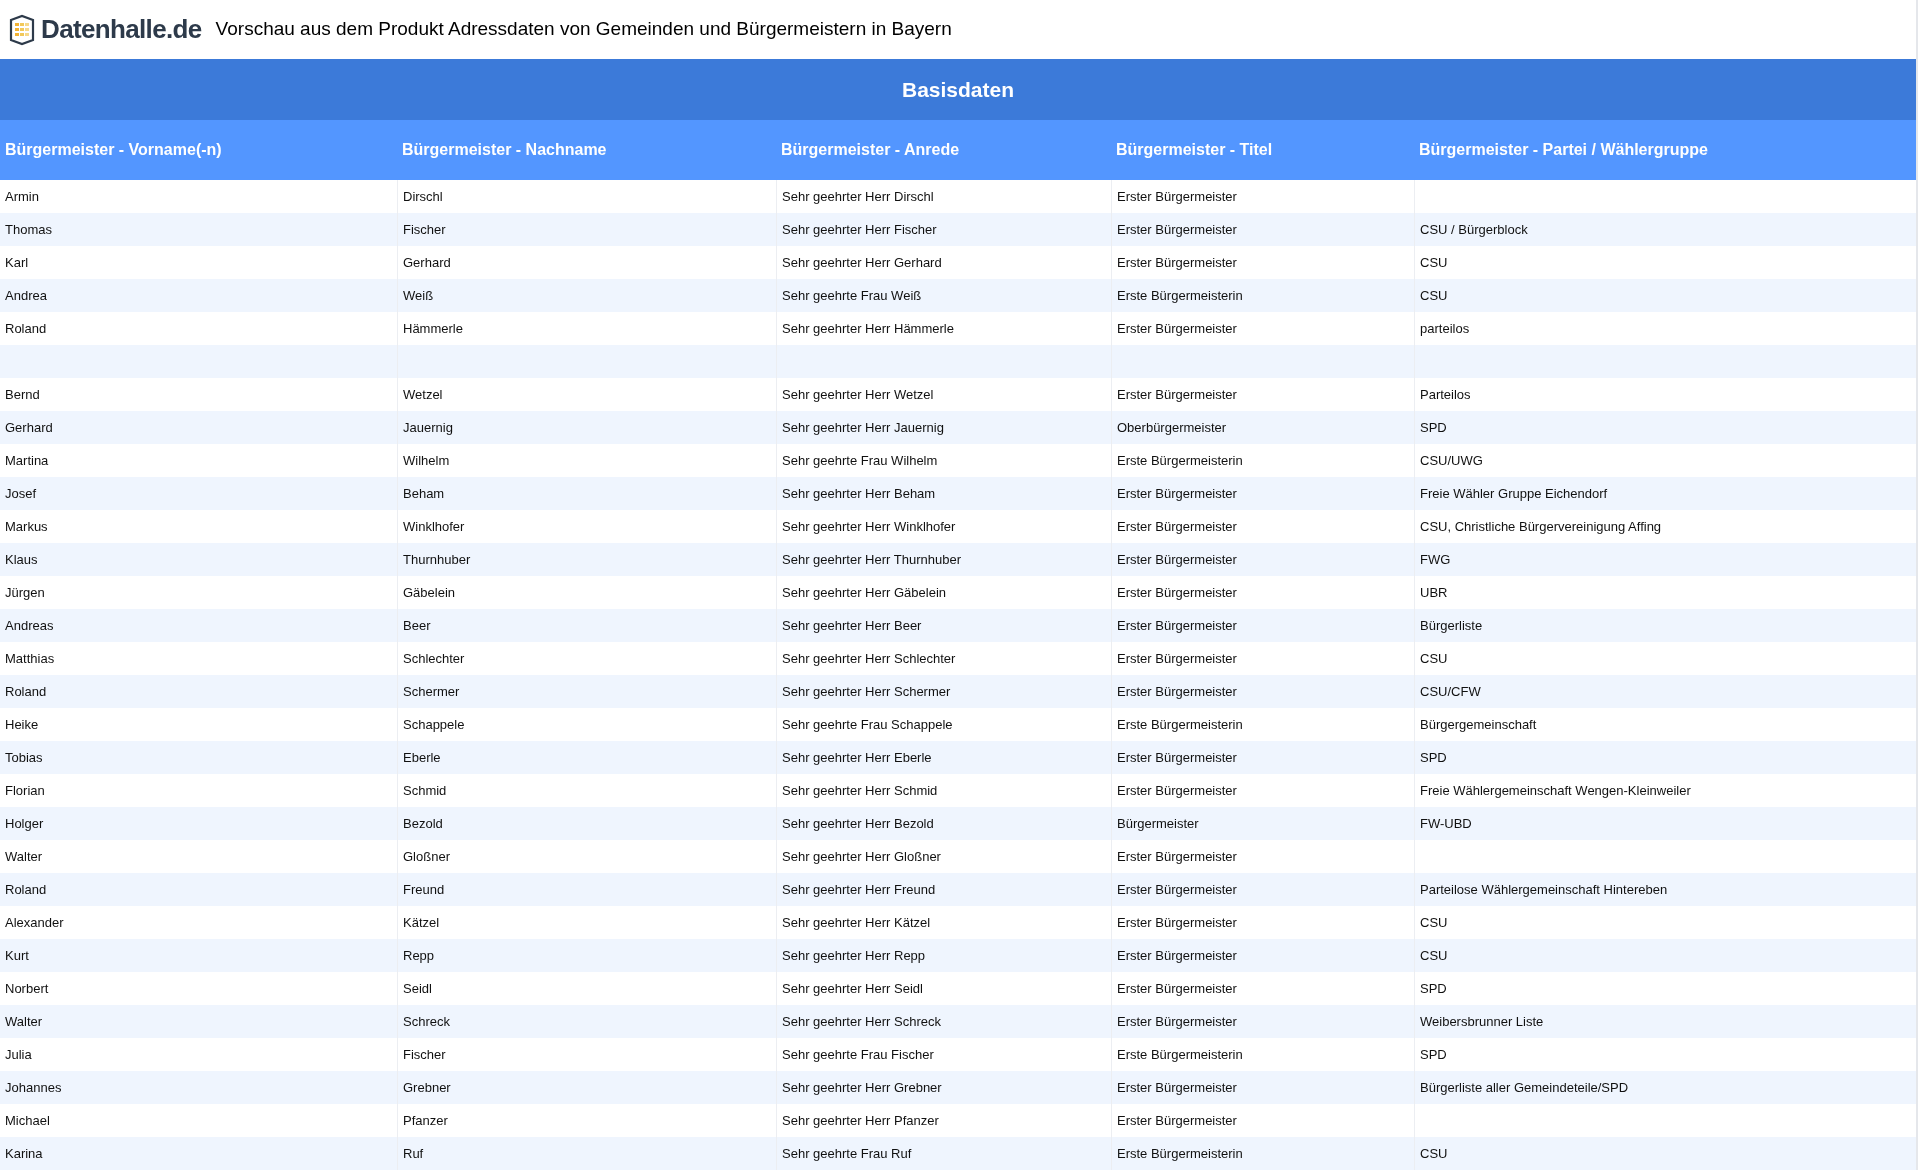 This screenshot has width=1920, height=1170. I want to click on column-header: Bürgermeister - Partei / Wählergruppe, so click(1563, 150).